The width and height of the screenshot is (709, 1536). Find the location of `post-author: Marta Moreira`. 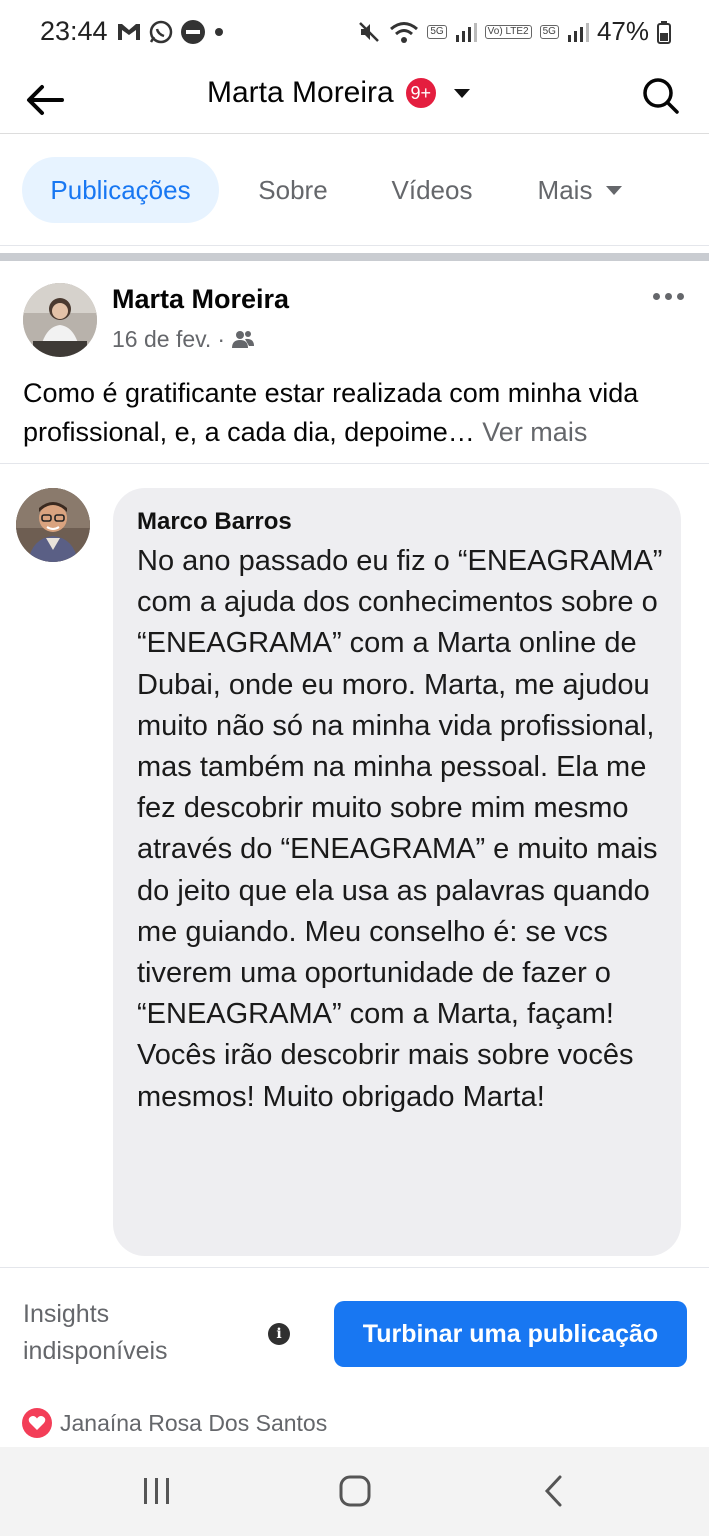

post-author: Marta Moreira is located at coordinates (200, 299).